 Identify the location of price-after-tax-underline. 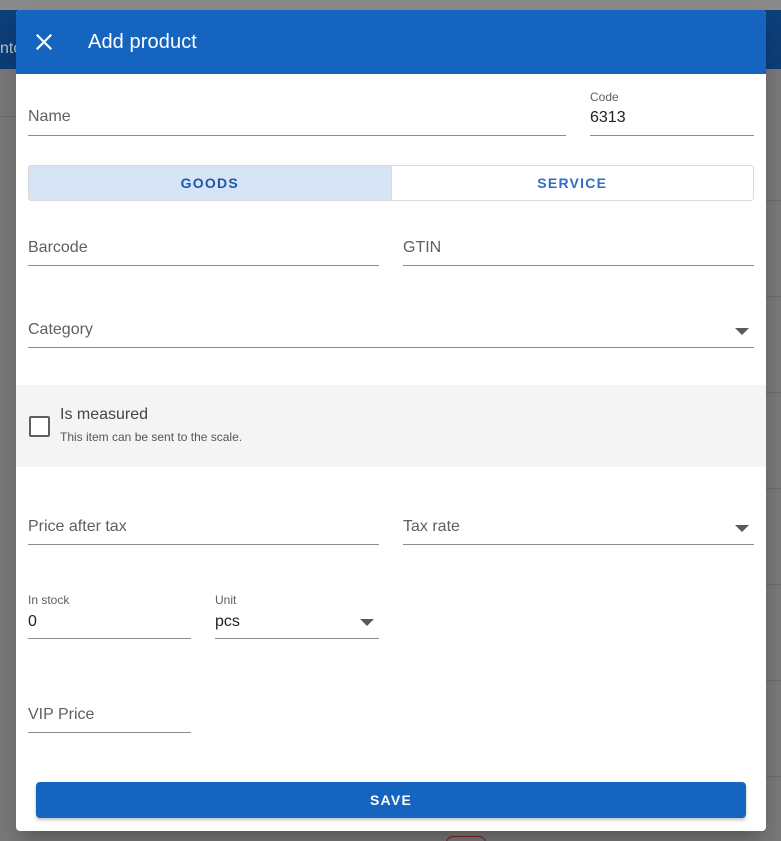
(203, 544).